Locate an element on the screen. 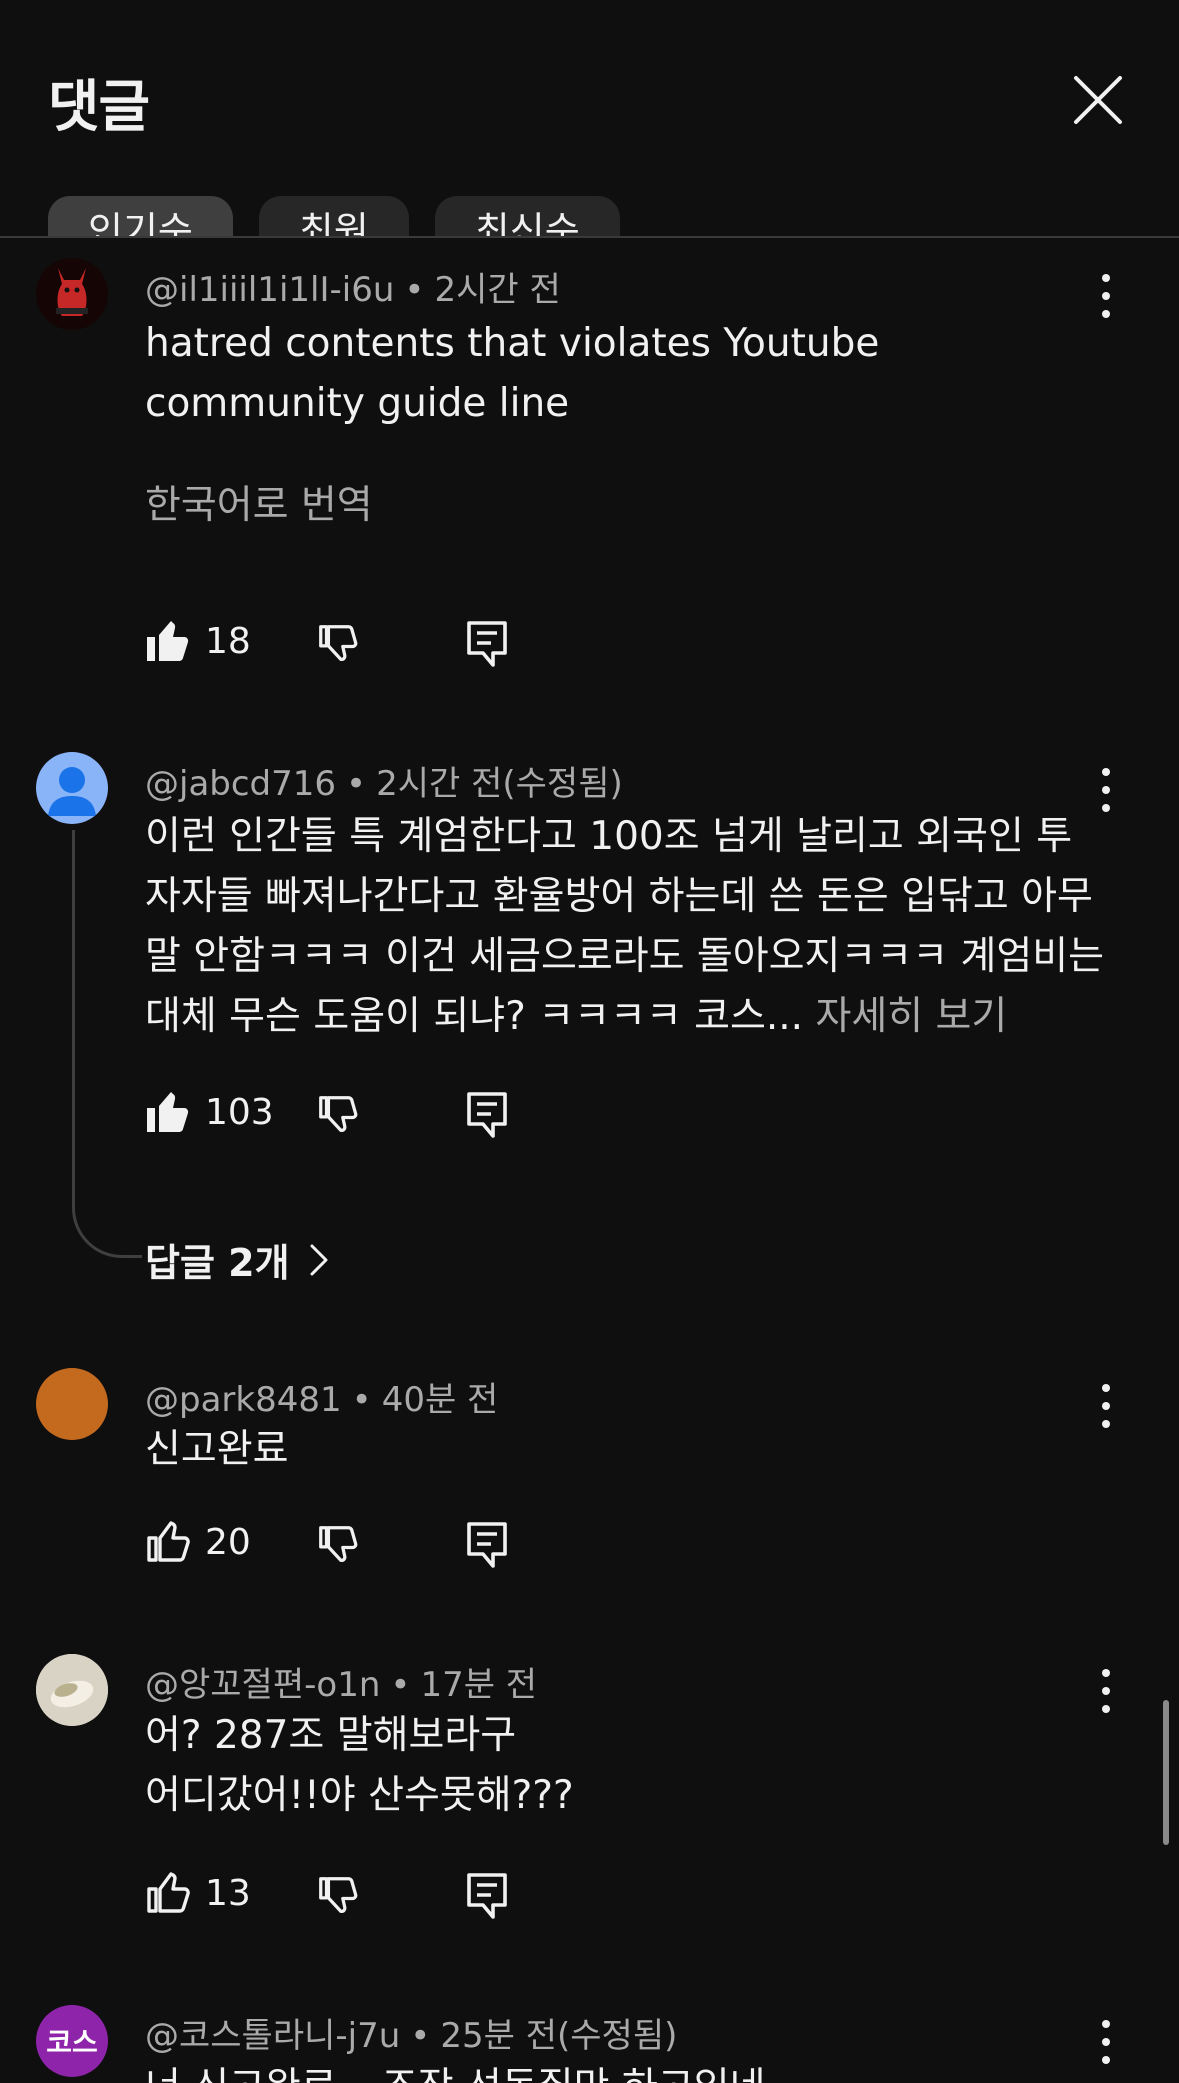  more-button is located at coordinates (1106, 296).